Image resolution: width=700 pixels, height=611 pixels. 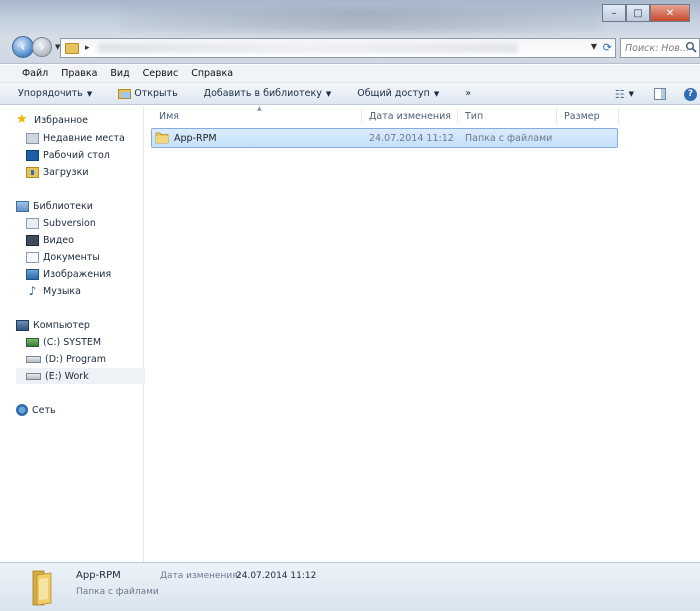 What do you see at coordinates (61, 223) in the screenshot?
I see `nav-subversion: Subversion` at bounding box center [61, 223].